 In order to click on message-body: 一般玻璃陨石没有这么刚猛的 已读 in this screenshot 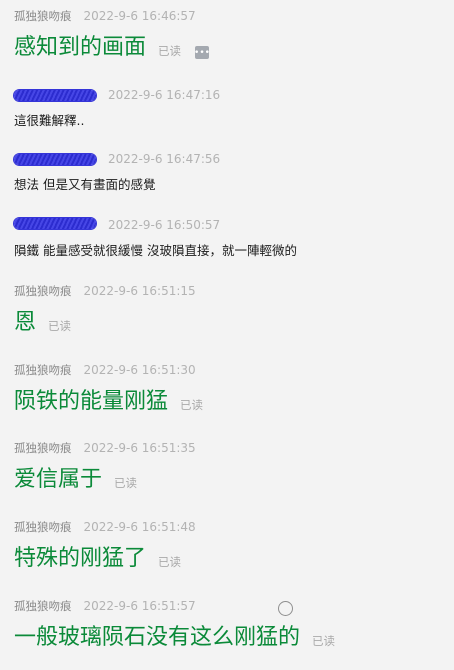, I will do `click(229, 638)`.